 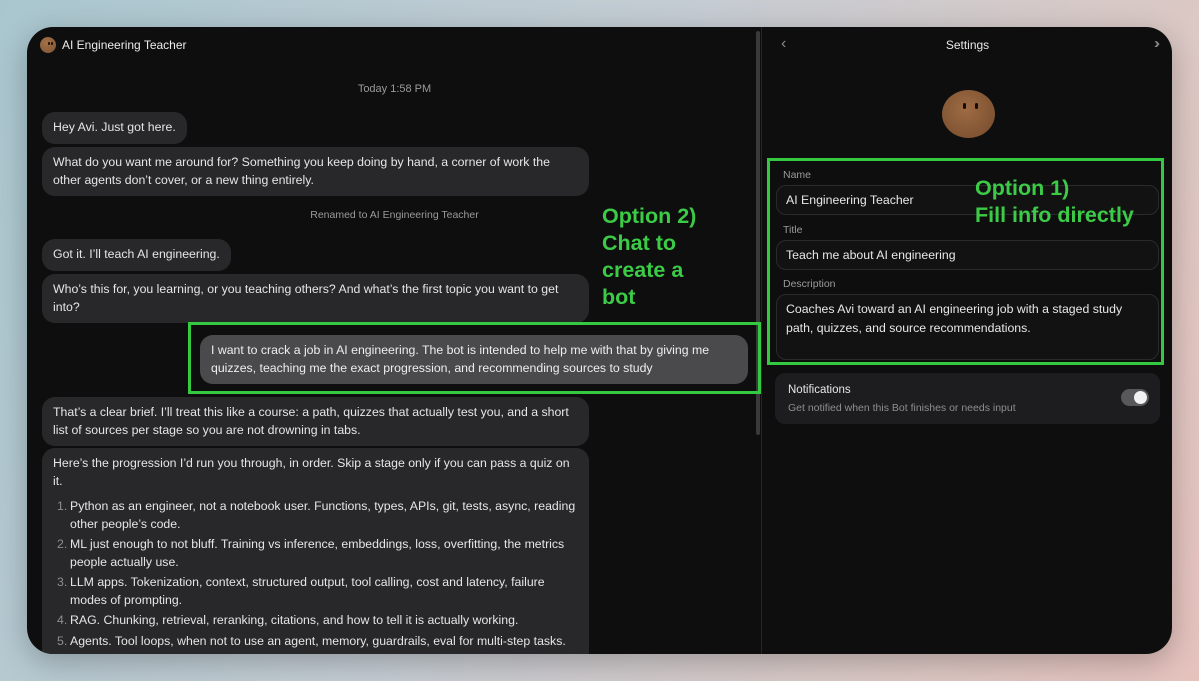 What do you see at coordinates (124, 45) in the screenshot?
I see `chat-title: AI Engineering Teacher` at bounding box center [124, 45].